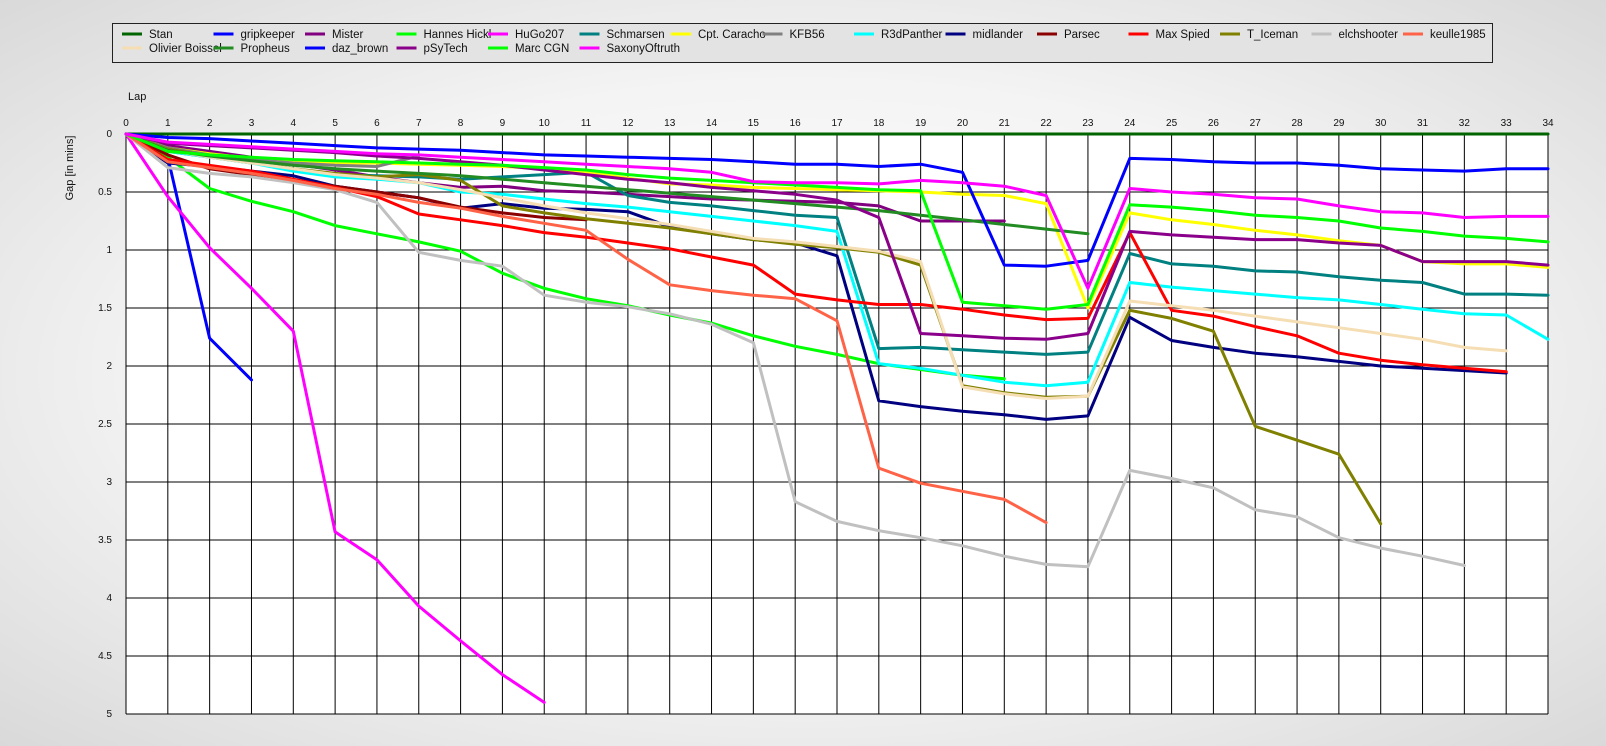 This screenshot has width=1606, height=746. I want to click on y-tick-label: 4, so click(109, 598).